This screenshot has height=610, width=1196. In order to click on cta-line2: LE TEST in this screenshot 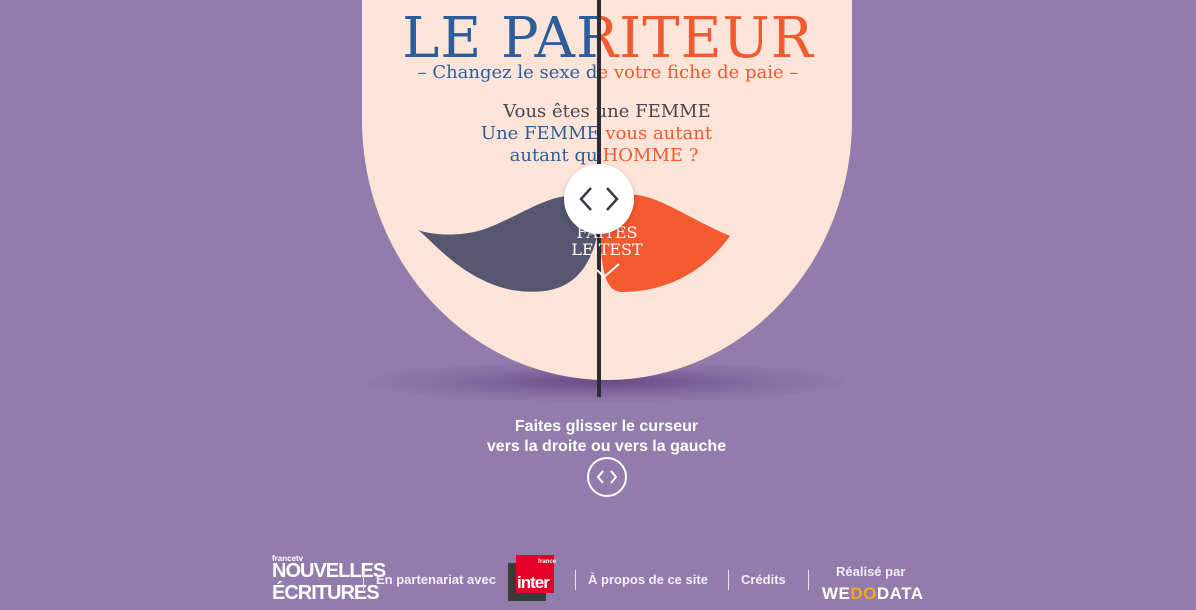, I will do `click(607, 249)`.